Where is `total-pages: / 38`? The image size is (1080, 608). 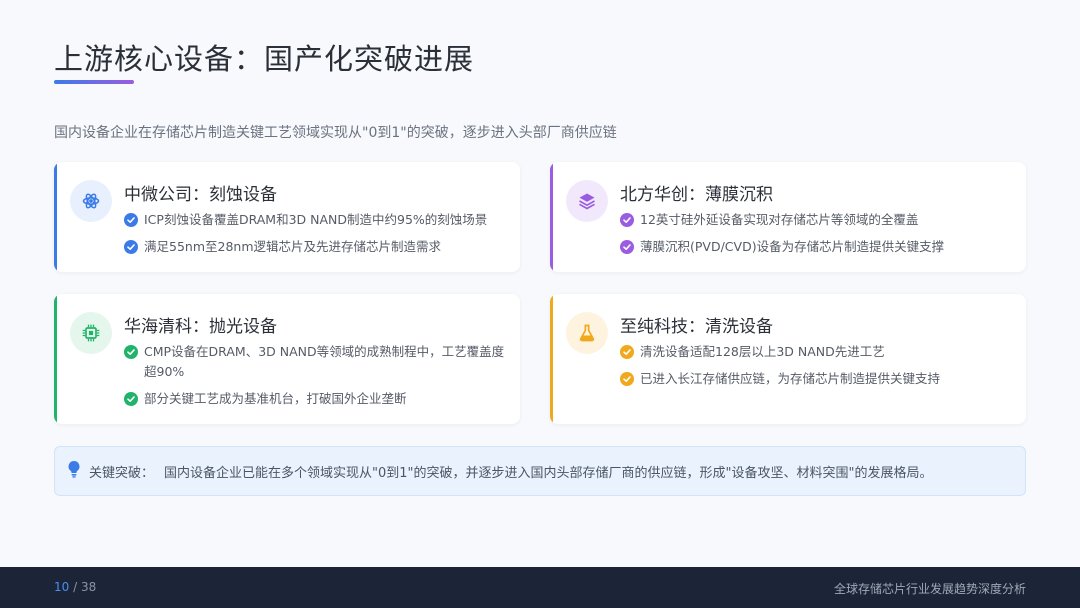
total-pages: / 38 is located at coordinates (85, 587).